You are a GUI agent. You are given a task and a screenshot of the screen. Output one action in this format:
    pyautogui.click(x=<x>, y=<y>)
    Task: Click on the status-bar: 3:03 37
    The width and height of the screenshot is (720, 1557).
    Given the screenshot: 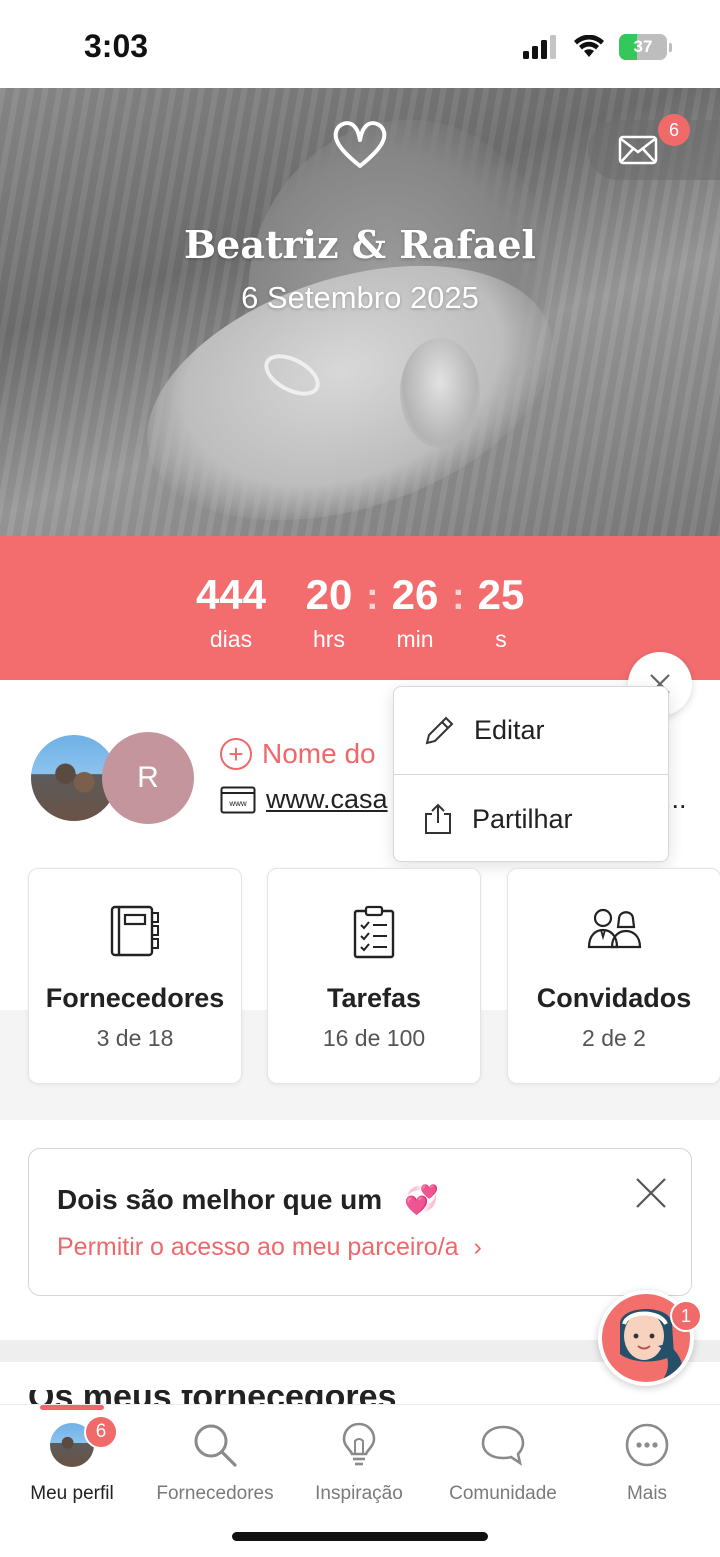 What is the action you would take?
    pyautogui.click(x=360, y=44)
    